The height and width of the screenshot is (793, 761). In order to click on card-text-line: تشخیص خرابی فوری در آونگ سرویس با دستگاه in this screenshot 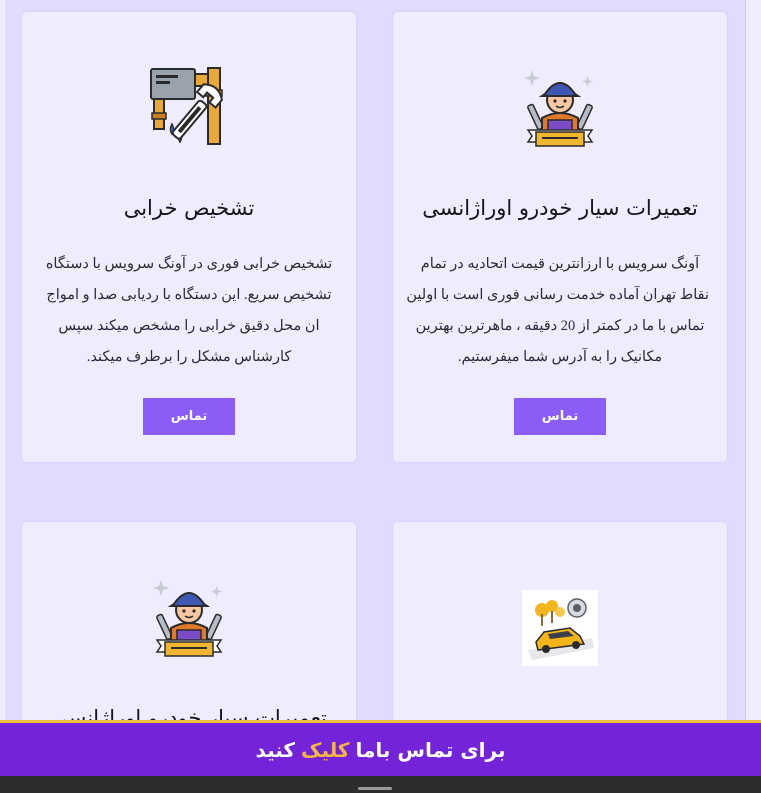, I will do `click(189, 264)`.